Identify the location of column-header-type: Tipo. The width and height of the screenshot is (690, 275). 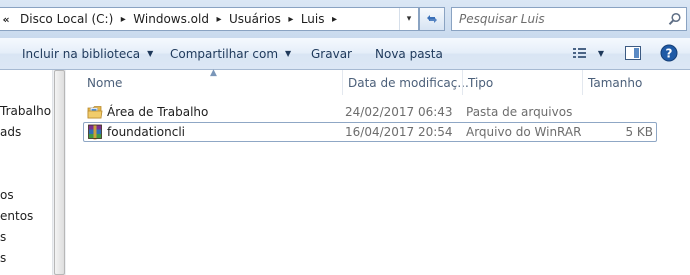
(522, 82).